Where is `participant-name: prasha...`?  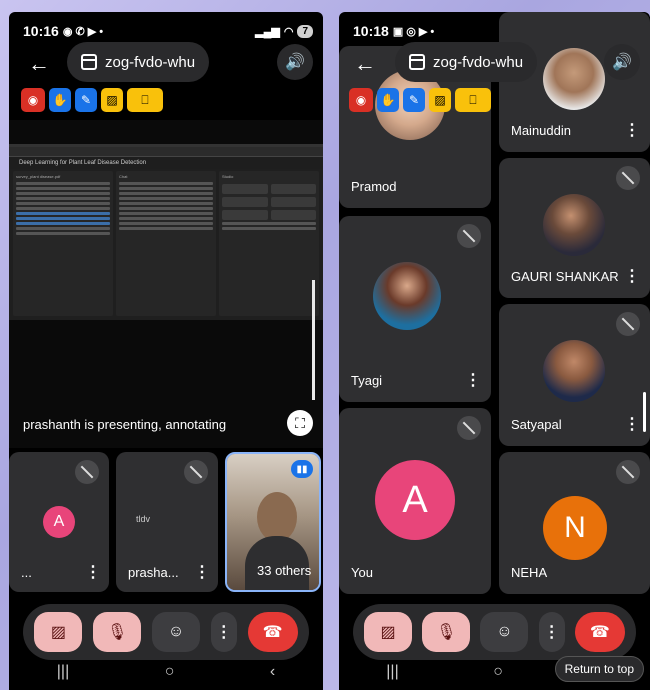 participant-name: prasha... is located at coordinates (153, 572).